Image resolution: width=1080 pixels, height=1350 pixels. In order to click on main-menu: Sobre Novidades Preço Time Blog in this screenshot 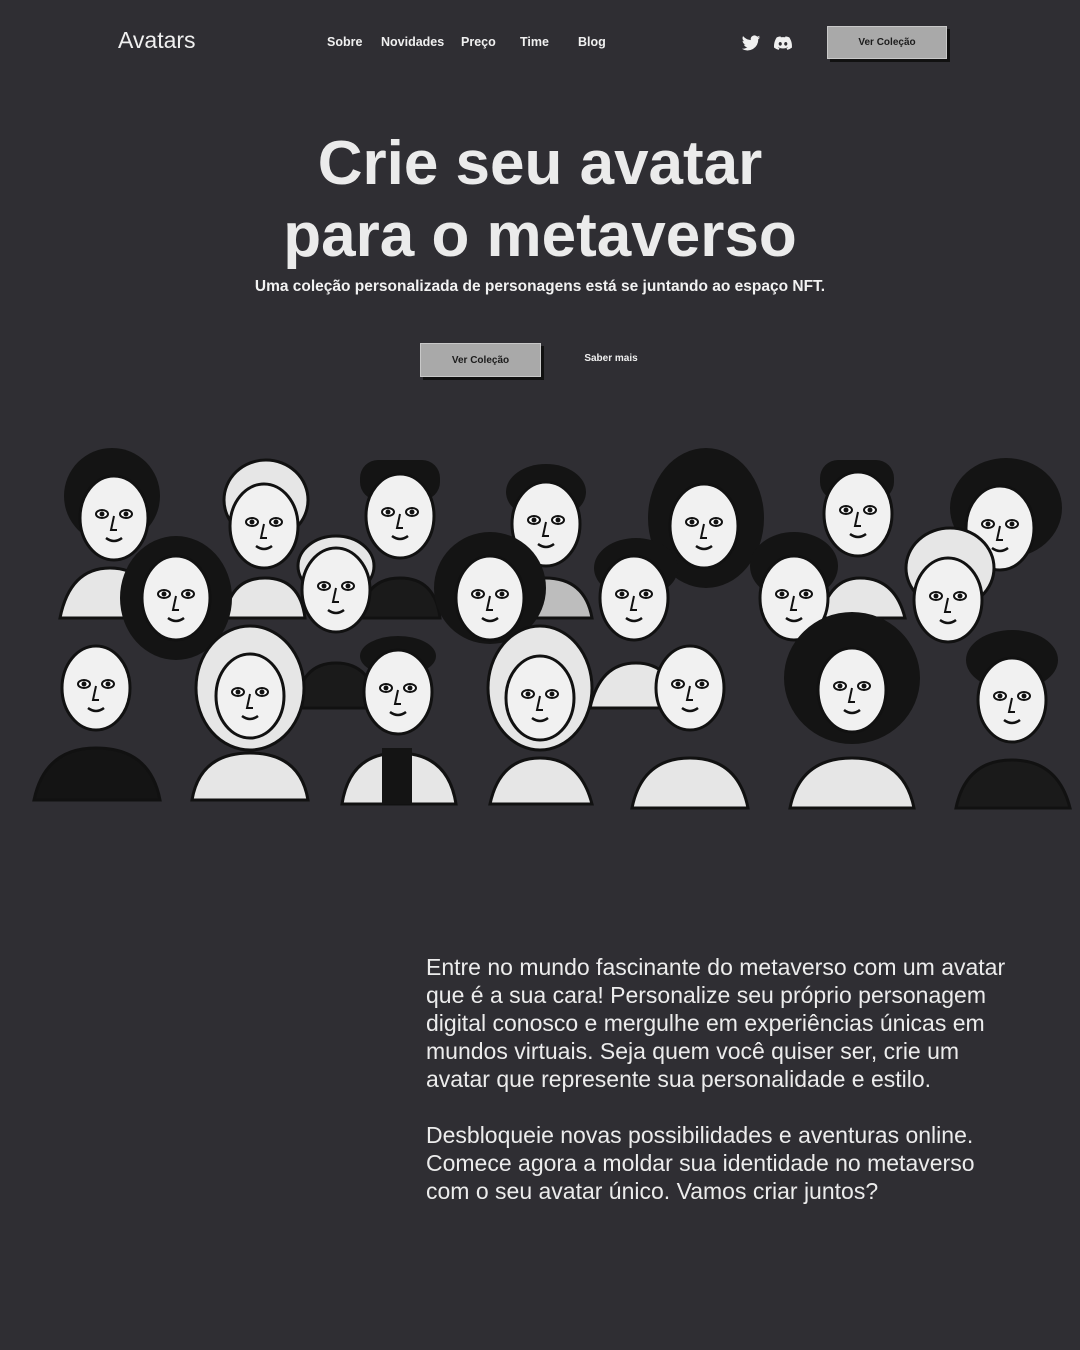, I will do `click(466, 42)`.